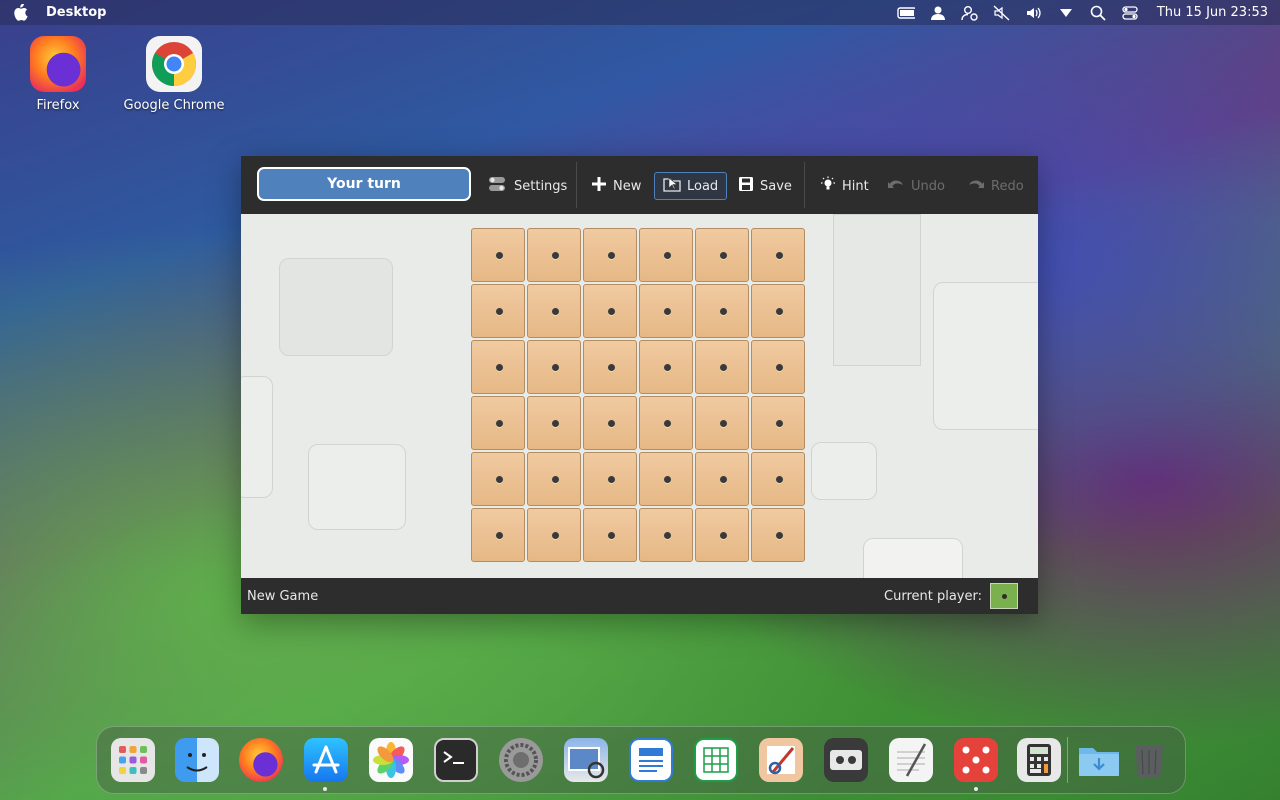  I want to click on undo-button: Undo, so click(916, 186).